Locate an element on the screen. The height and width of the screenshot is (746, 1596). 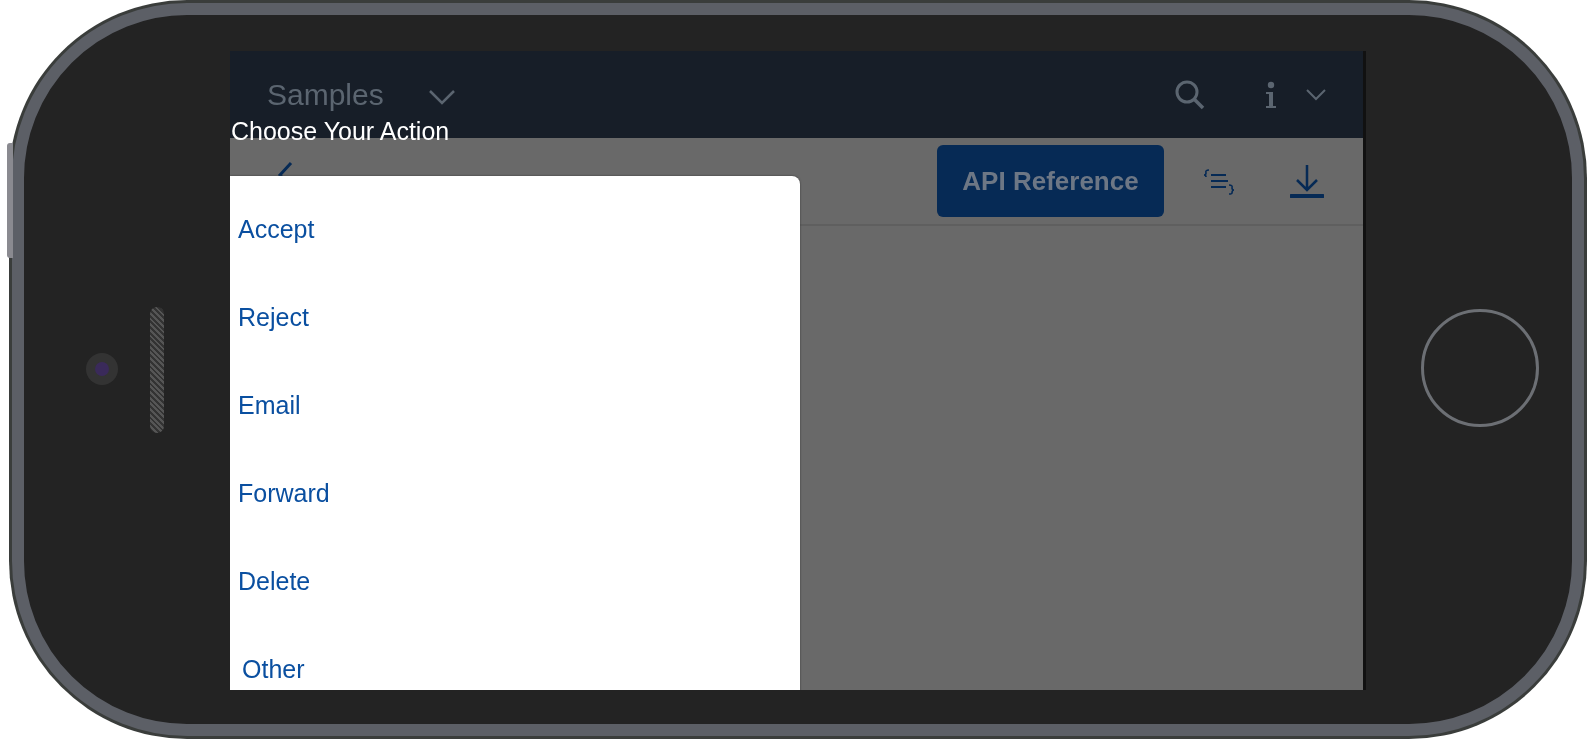
app-title: Samples is located at coordinates (325, 94).